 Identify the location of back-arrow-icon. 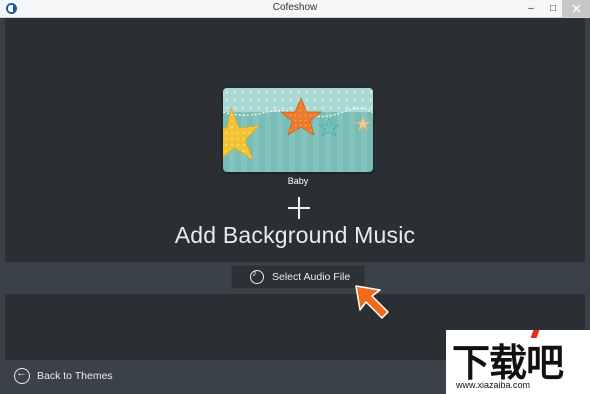
(22, 375).